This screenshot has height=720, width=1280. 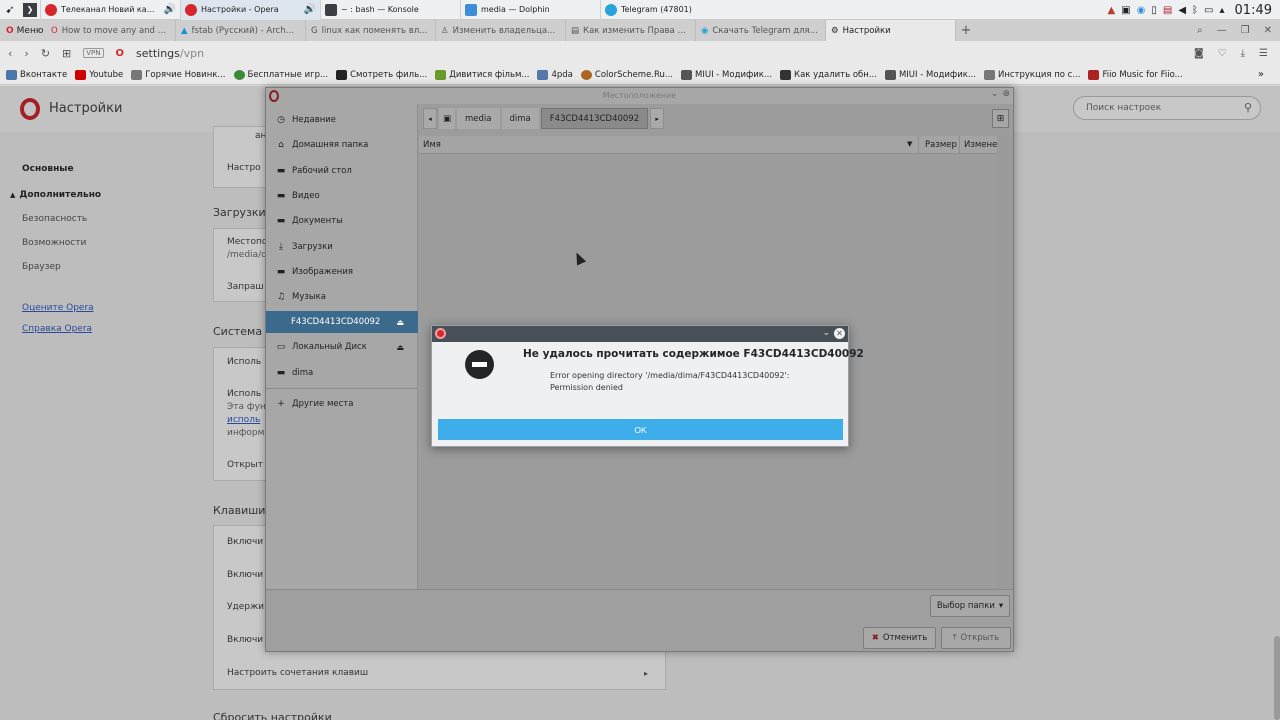 What do you see at coordinates (430, 118) in the screenshot?
I see `path-back-icon: ◂` at bounding box center [430, 118].